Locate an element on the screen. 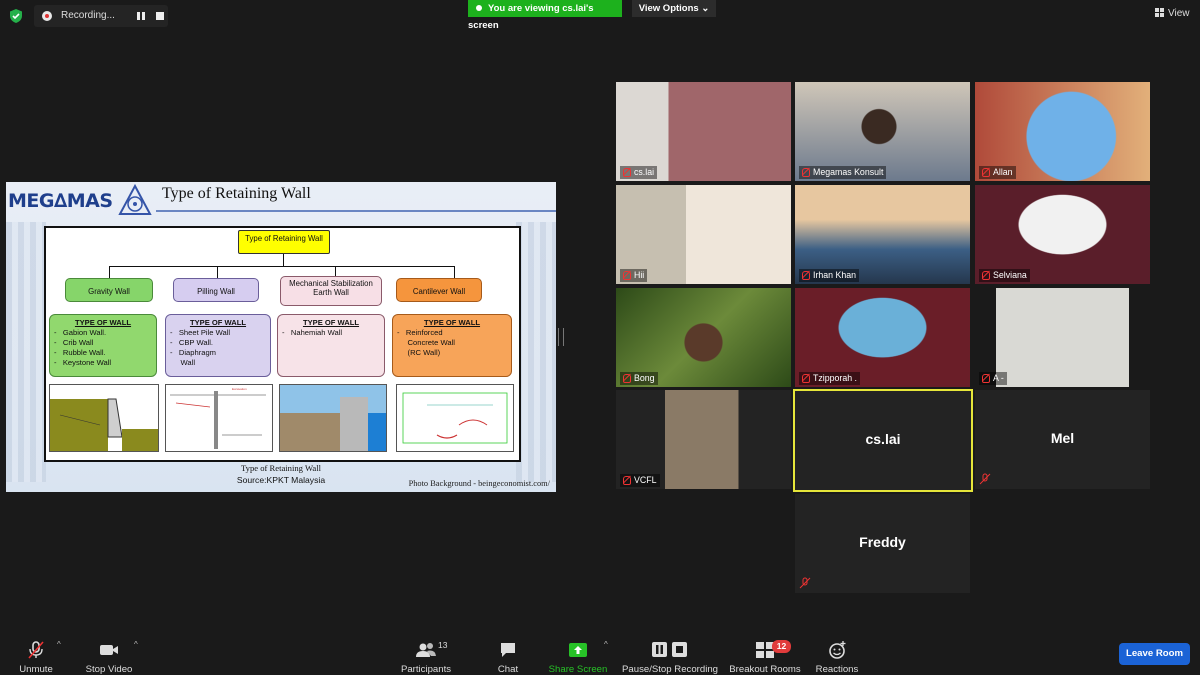 The width and height of the screenshot is (1200, 675). company-emblem-icon is located at coordinates (135, 199).